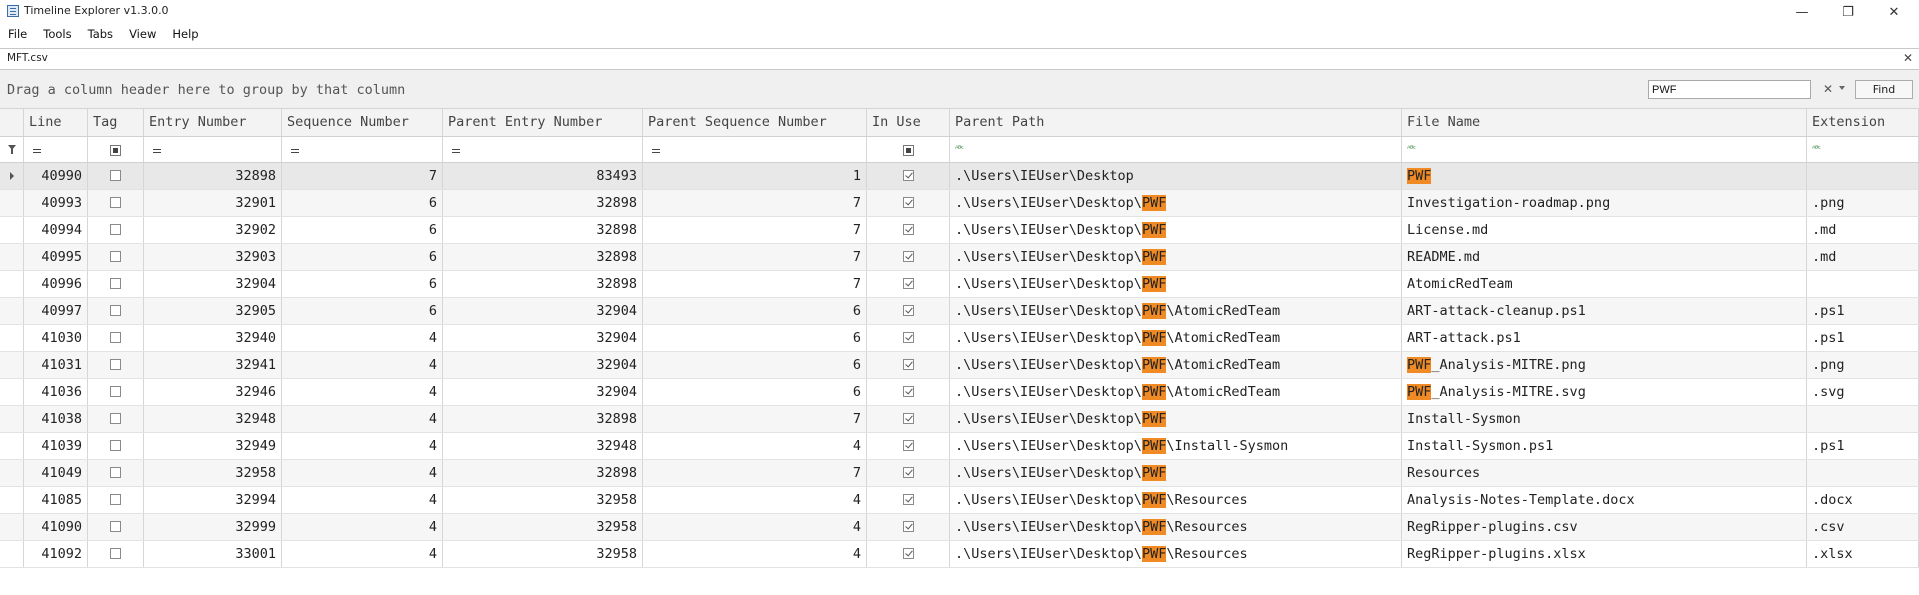 The image size is (1919, 595). Describe the element at coordinates (213, 446) in the screenshot. I see `cell-entry-number: 32949` at that location.